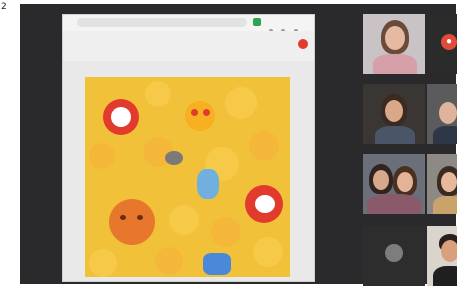  I want to click on laughing-emoji-icon, so click(241, 103).